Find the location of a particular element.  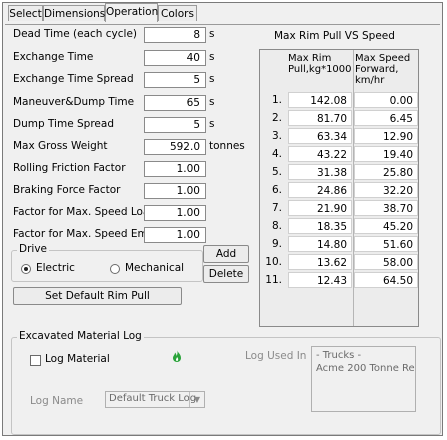

max-speed-cell: 45.20 is located at coordinates (386, 226).